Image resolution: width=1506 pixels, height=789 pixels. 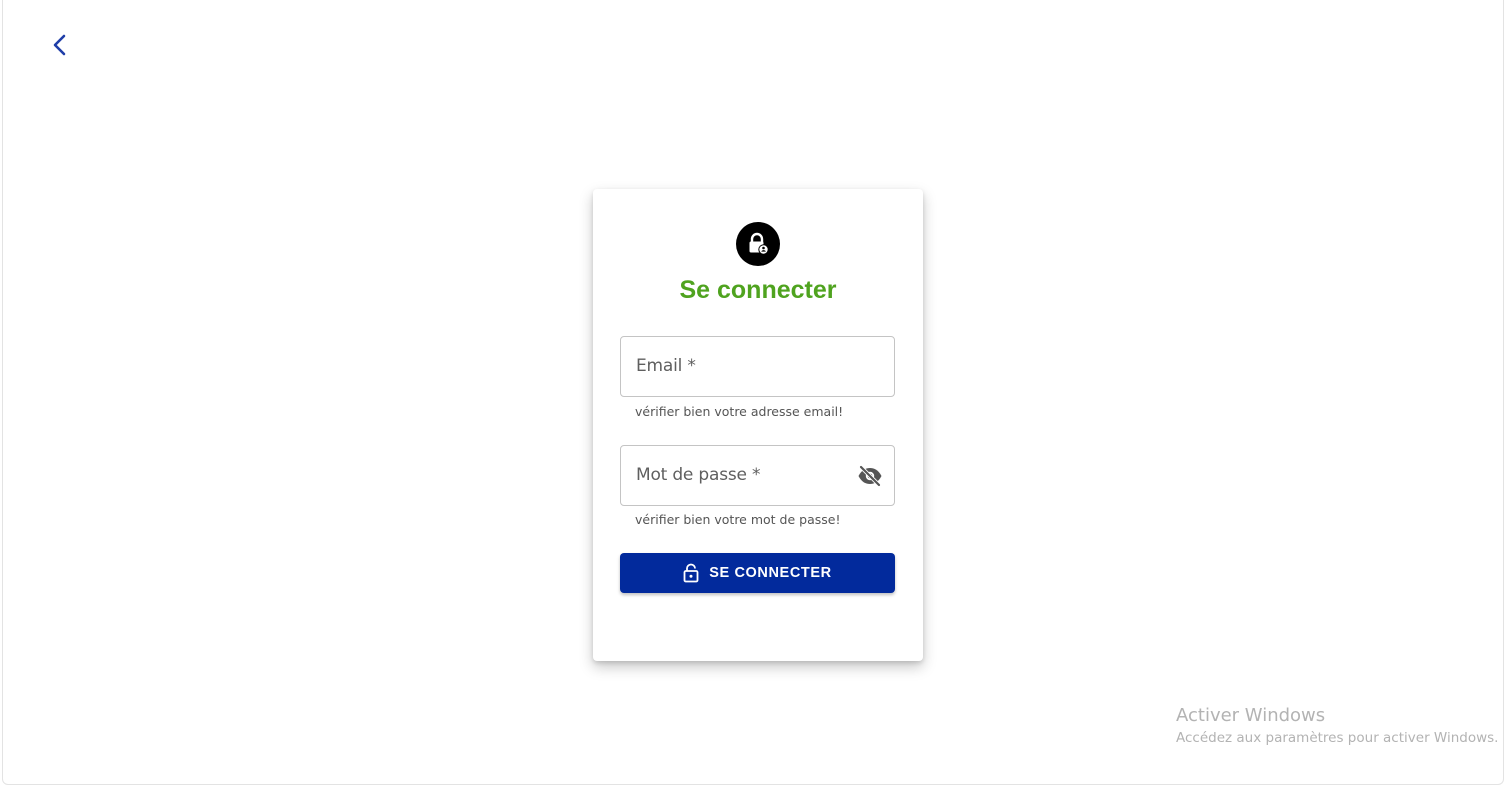 What do you see at coordinates (739, 411) in the screenshot?
I see `email-helper-text: vérifier bien votre adresse email!` at bounding box center [739, 411].